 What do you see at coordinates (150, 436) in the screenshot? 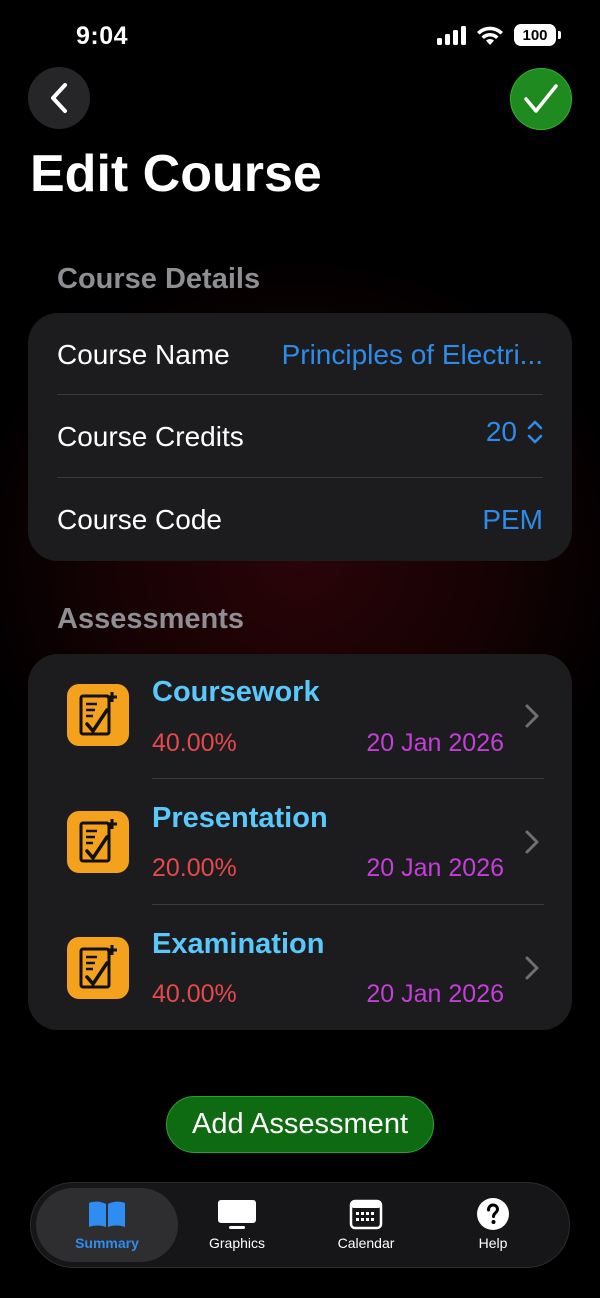
I see `course-credits-label: Course Credits` at bounding box center [150, 436].